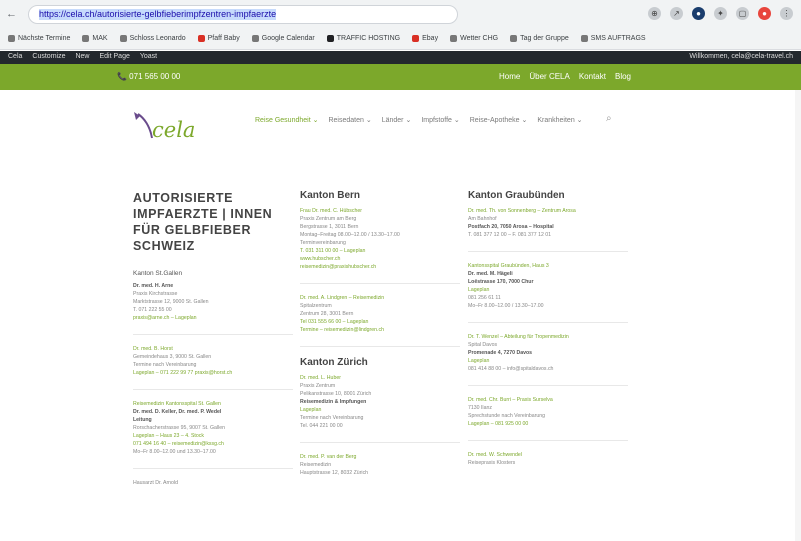  Describe the element at coordinates (592, 76) in the screenshot. I see `top-link: Kontakt` at that location.